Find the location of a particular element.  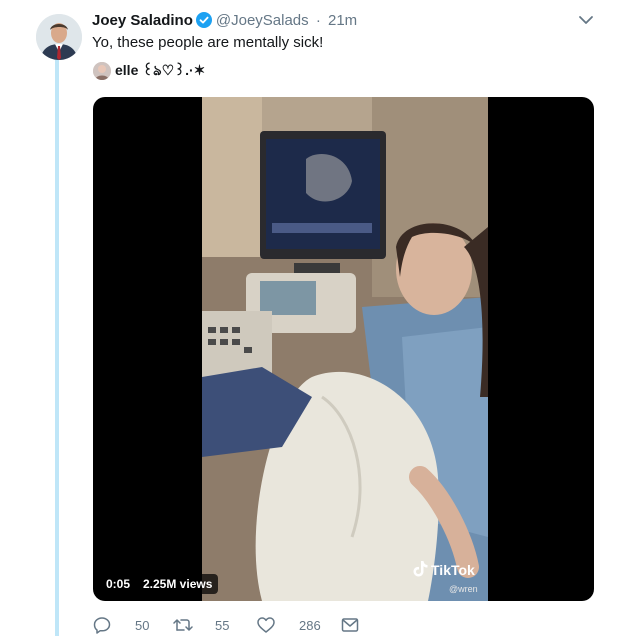

reply-count: 50 is located at coordinates (142, 625).